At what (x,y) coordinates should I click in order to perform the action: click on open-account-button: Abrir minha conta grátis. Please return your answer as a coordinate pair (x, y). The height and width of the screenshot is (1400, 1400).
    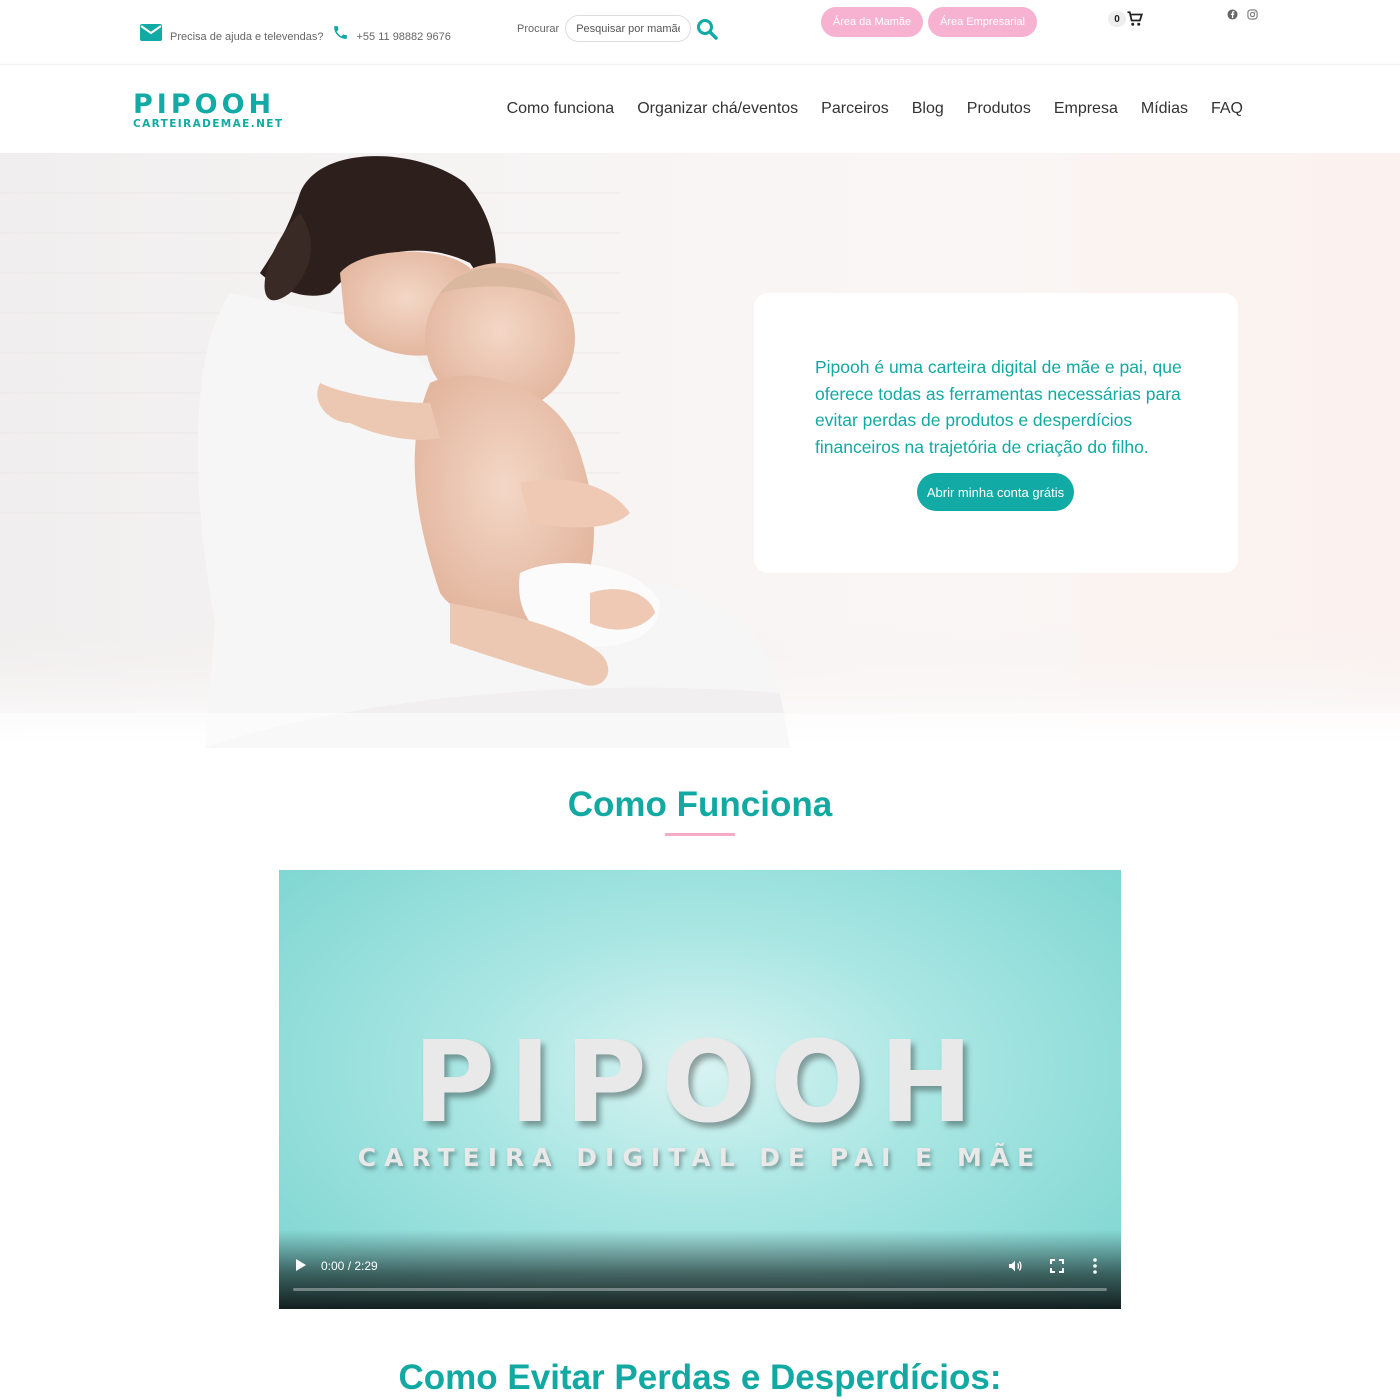
    Looking at the image, I should click on (995, 492).